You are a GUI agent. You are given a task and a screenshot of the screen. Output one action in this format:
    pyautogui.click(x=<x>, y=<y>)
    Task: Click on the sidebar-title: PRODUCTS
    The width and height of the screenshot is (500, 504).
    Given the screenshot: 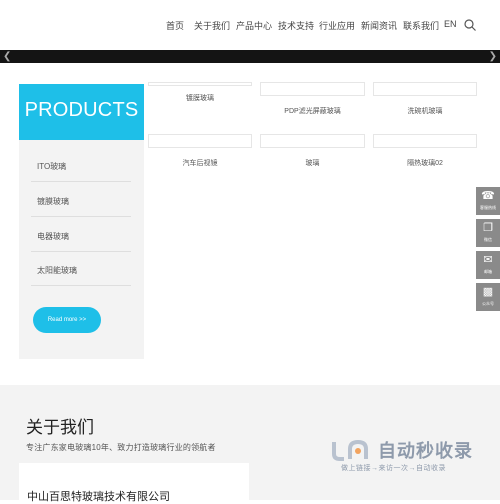 What is the action you would take?
    pyautogui.click(x=81, y=110)
    